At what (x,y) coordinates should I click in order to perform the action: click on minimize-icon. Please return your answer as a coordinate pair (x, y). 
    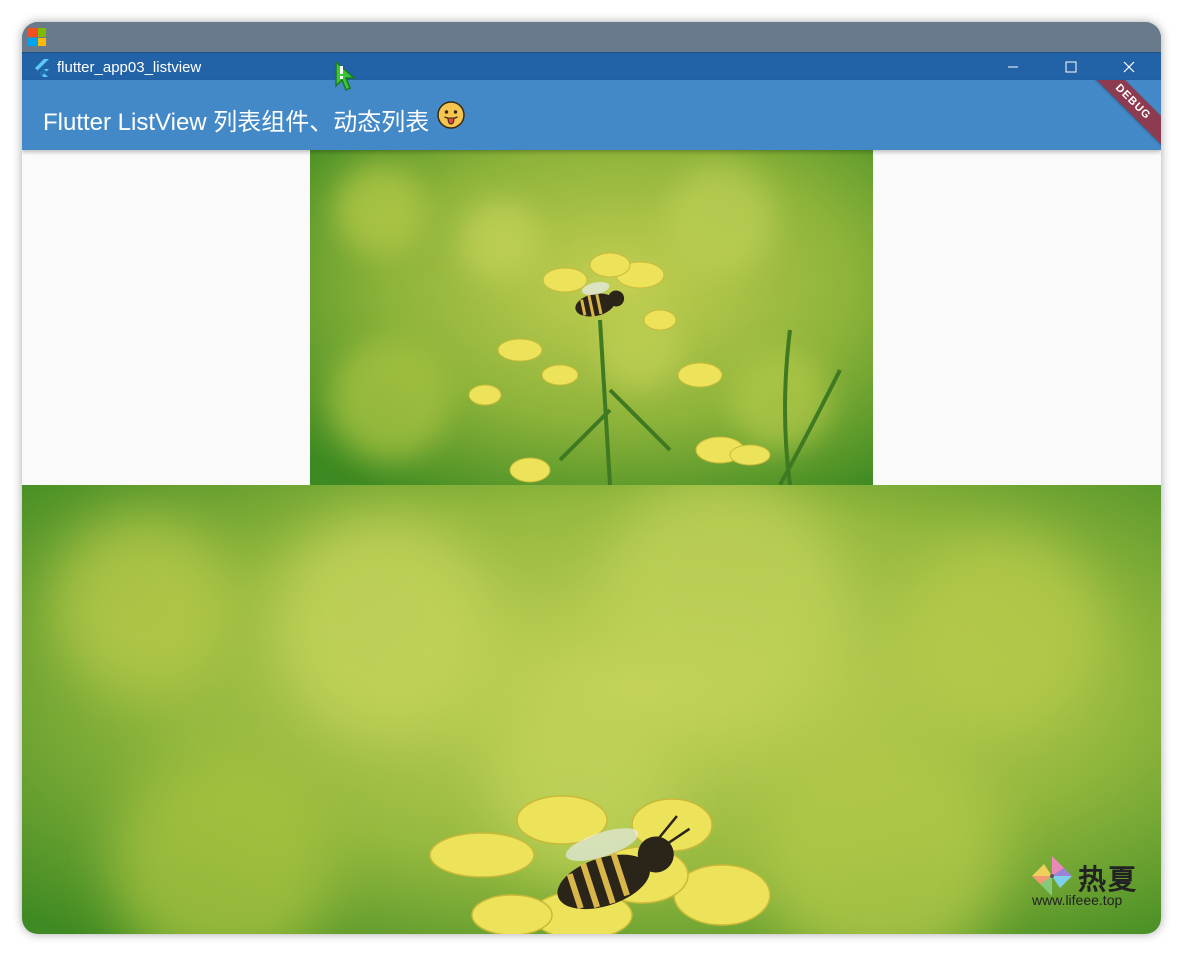
    Looking at the image, I should click on (1013, 67).